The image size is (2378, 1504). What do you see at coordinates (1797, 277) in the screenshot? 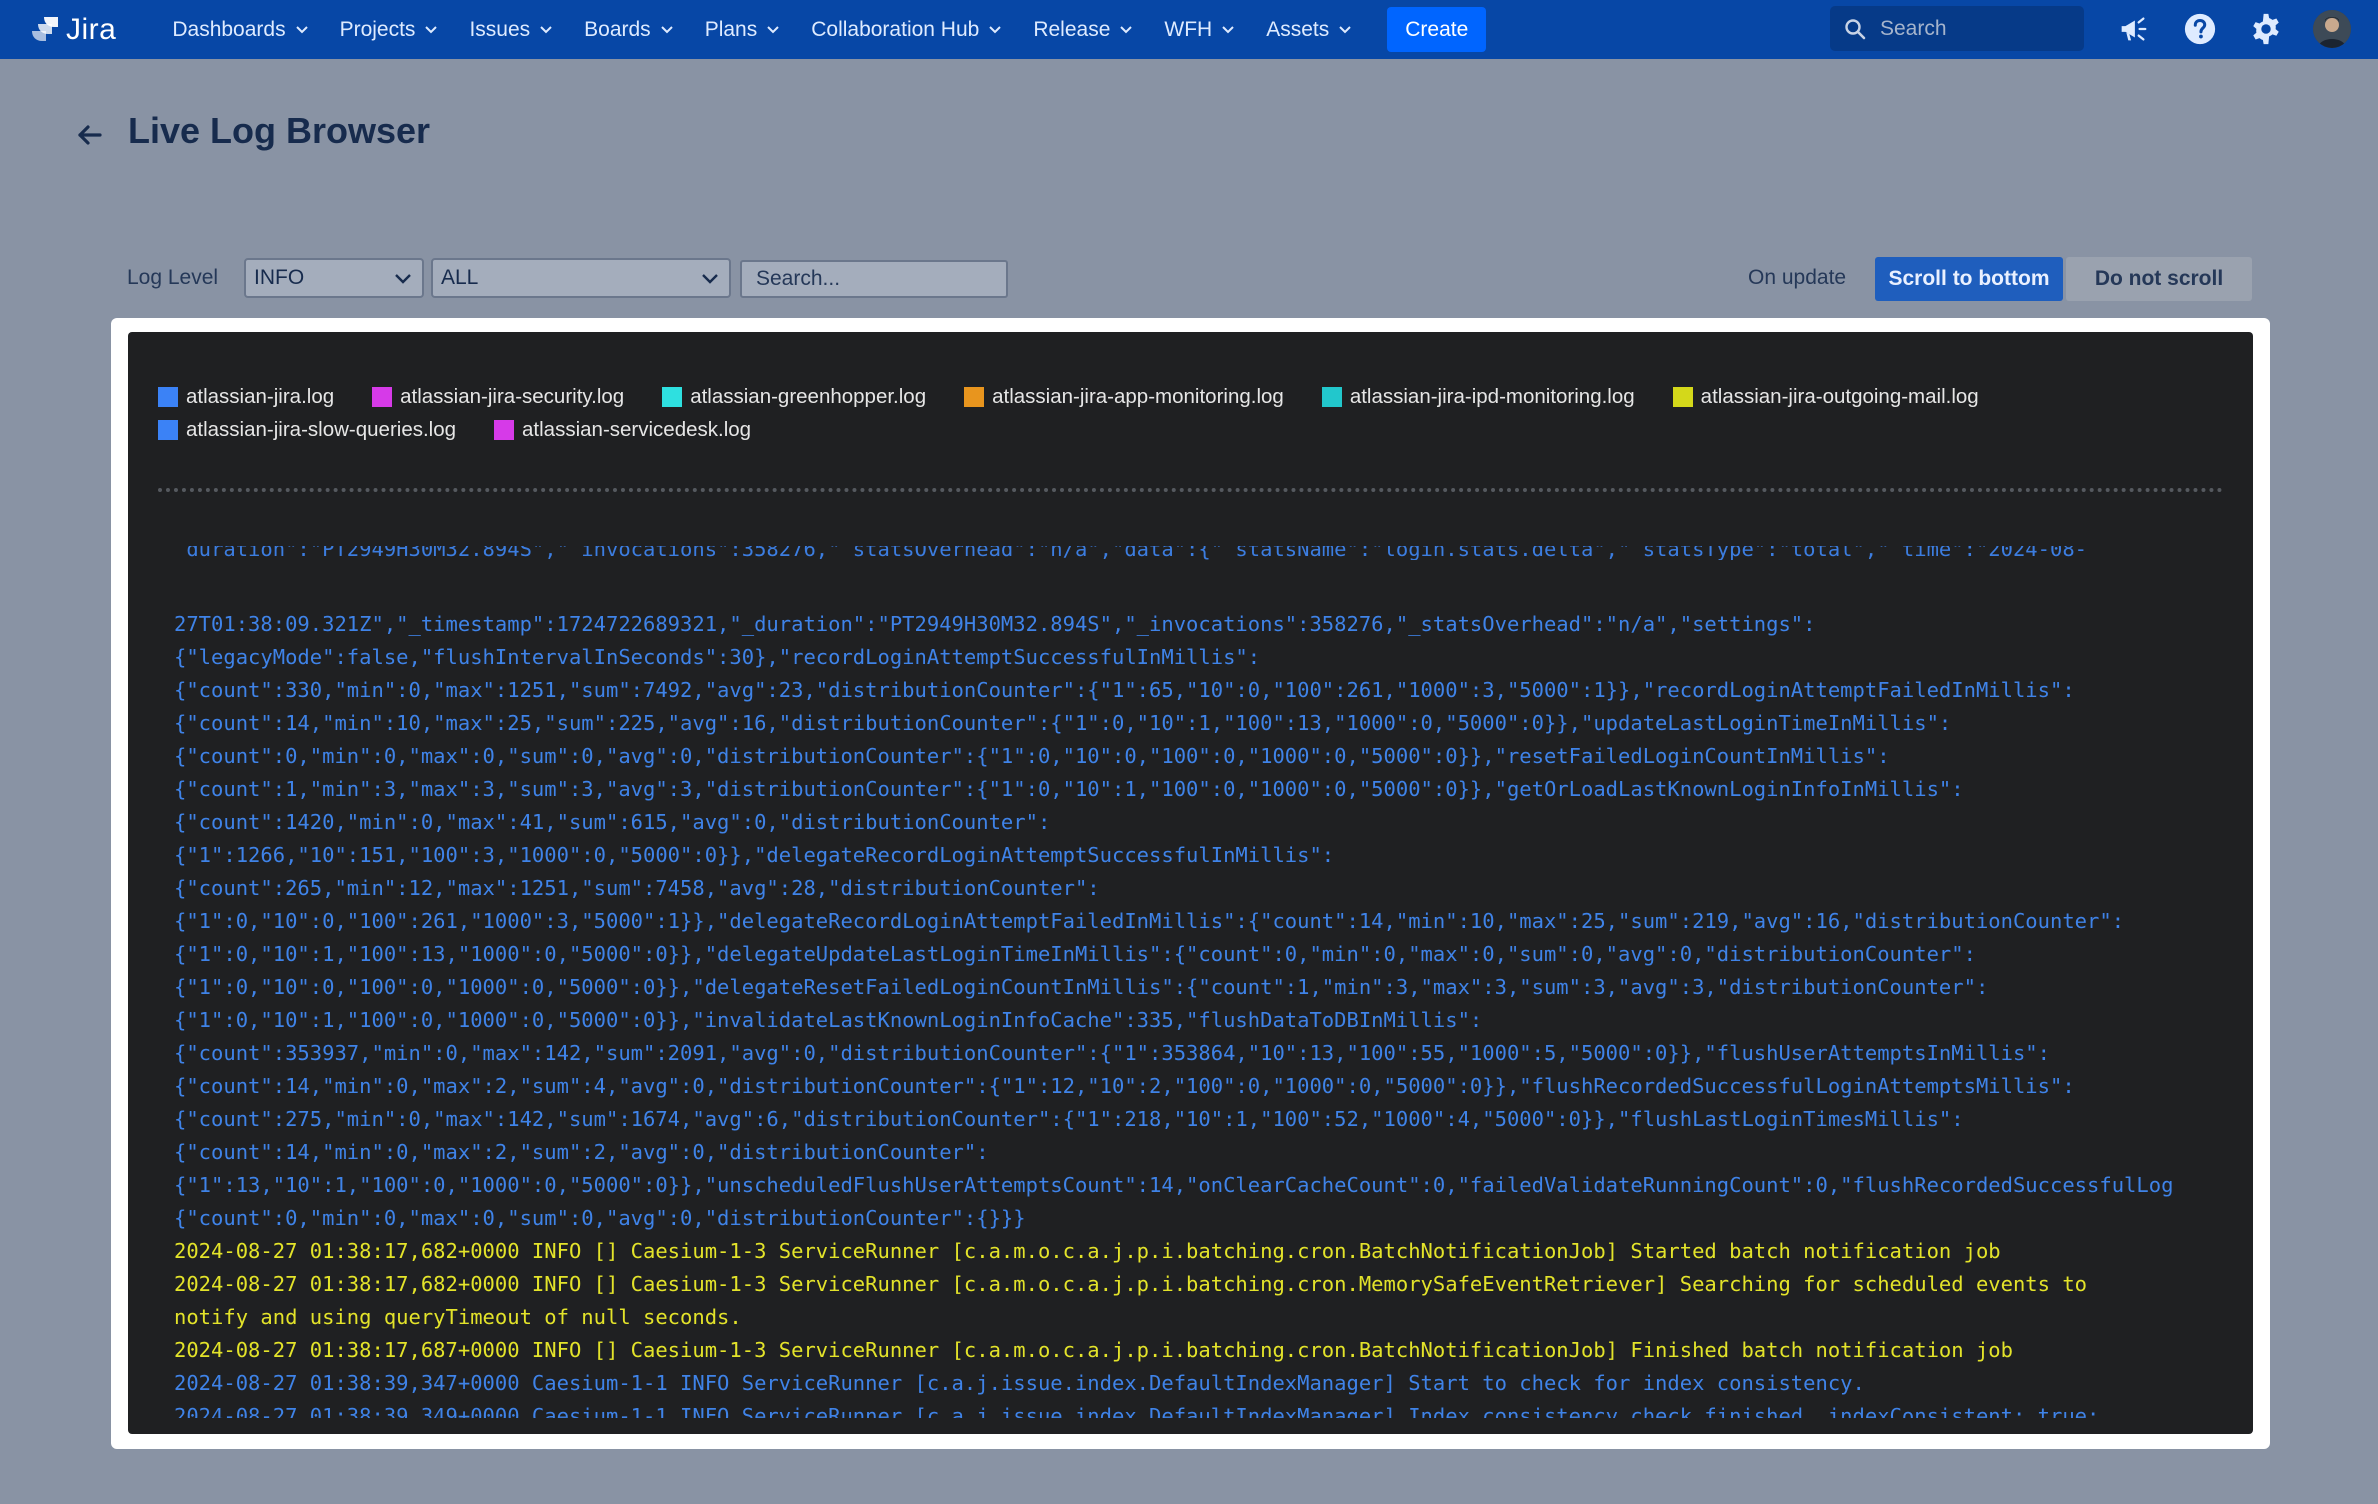
I see `on-update-label: On update` at bounding box center [1797, 277].